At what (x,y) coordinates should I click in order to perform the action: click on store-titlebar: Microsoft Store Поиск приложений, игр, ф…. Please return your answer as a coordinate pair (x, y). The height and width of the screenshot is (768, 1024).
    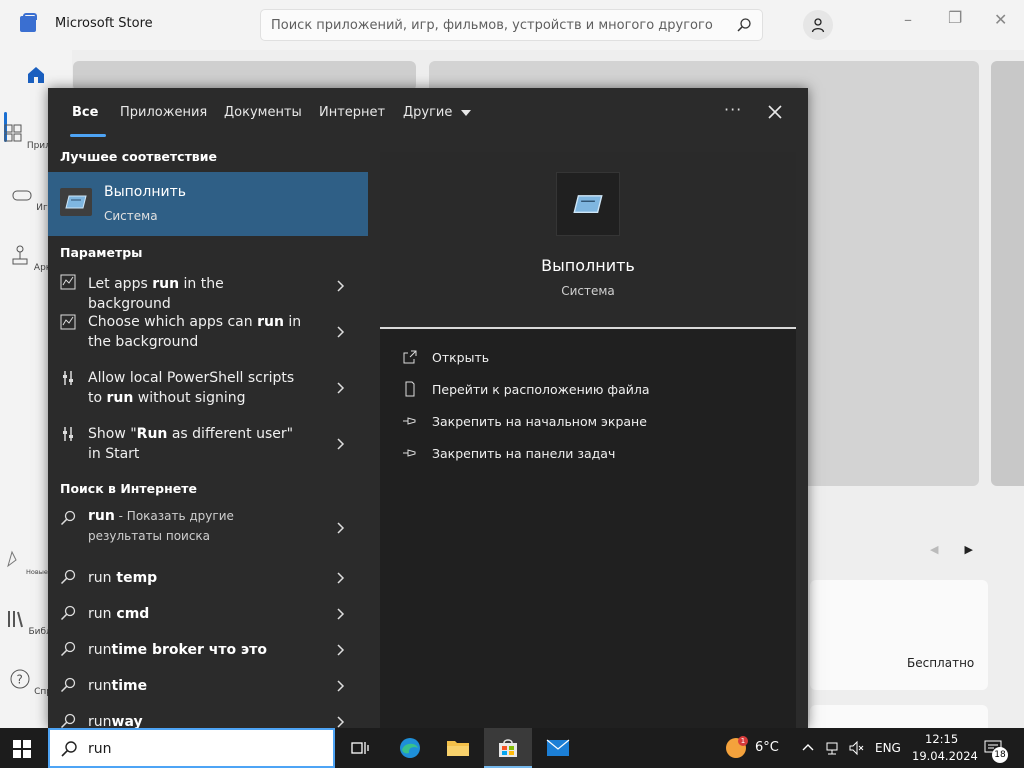
    Looking at the image, I should click on (512, 25).